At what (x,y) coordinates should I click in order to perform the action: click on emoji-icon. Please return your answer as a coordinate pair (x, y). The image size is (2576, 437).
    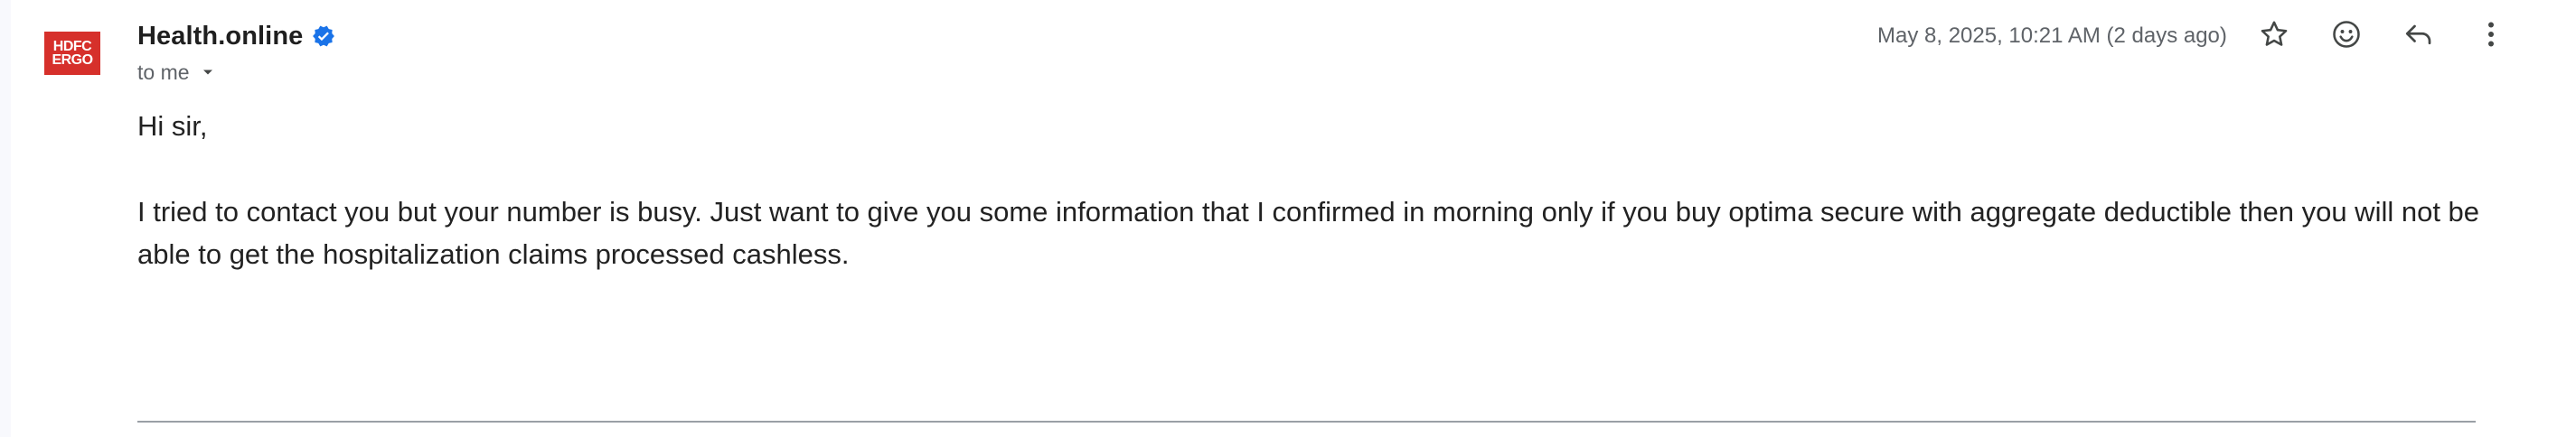
    Looking at the image, I should click on (2346, 36).